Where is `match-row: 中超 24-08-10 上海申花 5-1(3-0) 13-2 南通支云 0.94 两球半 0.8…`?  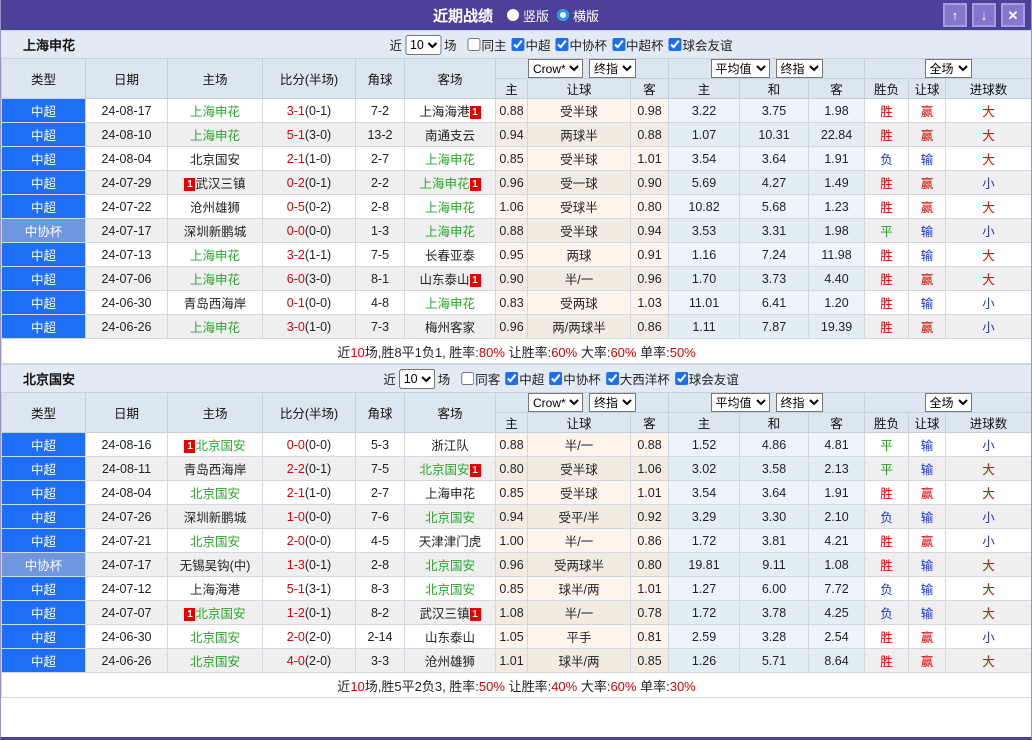
match-row: 中超 24-08-10 上海申花 5-1(3-0) 13-2 南通支云 0.94 两球半 0.8… is located at coordinates (516, 134).